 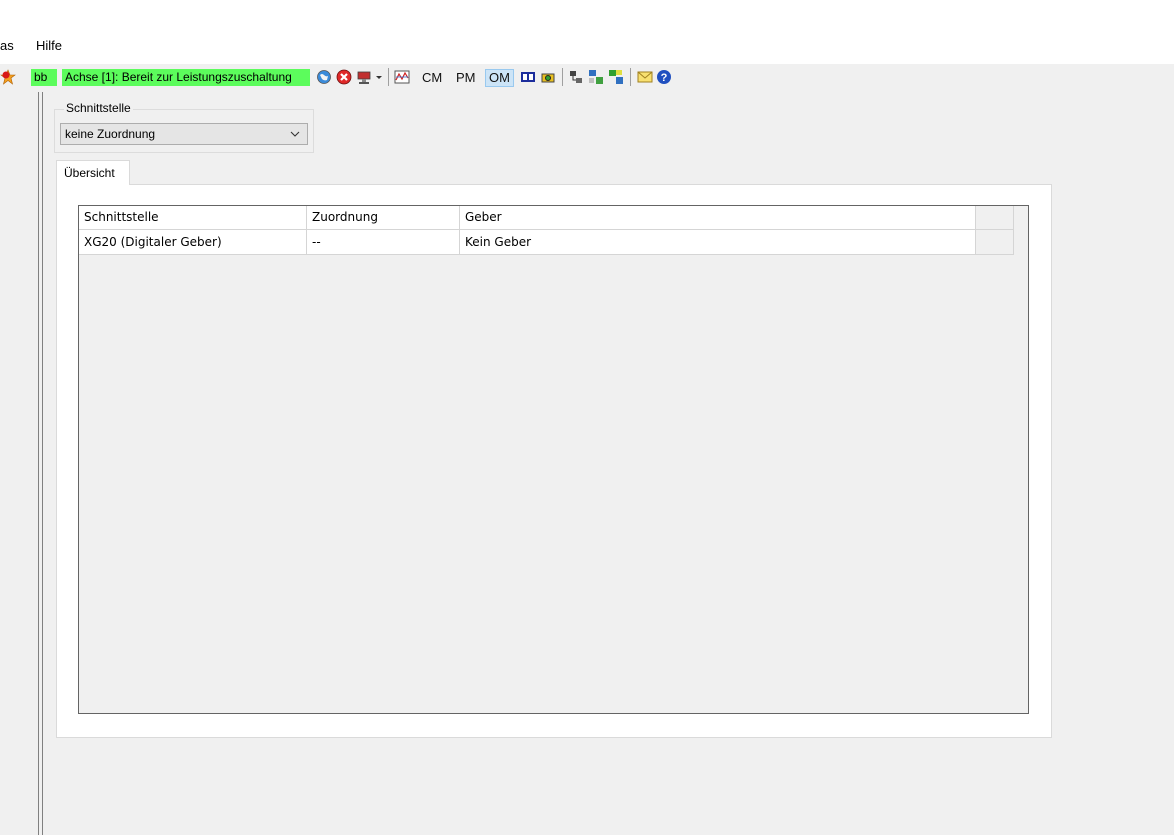 What do you see at coordinates (98, 108) in the screenshot?
I see `interface-group-label: Schnittstelle` at bounding box center [98, 108].